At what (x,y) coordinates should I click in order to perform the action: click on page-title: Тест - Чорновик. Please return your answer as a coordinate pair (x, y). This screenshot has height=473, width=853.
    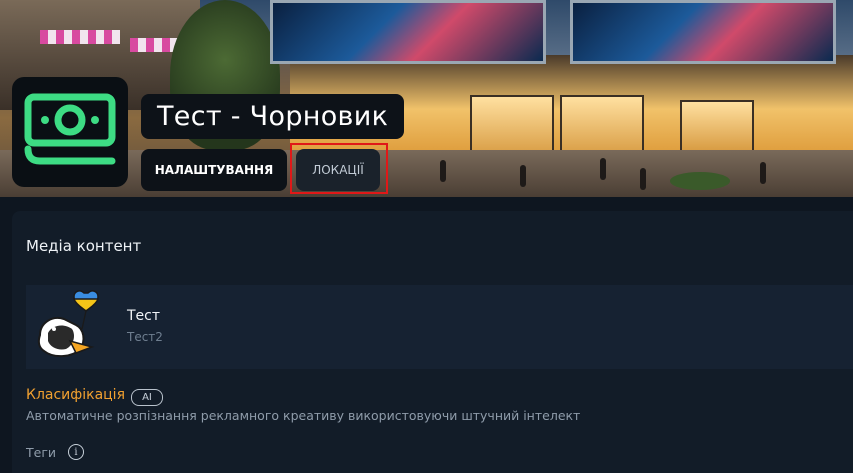
    Looking at the image, I should click on (273, 116).